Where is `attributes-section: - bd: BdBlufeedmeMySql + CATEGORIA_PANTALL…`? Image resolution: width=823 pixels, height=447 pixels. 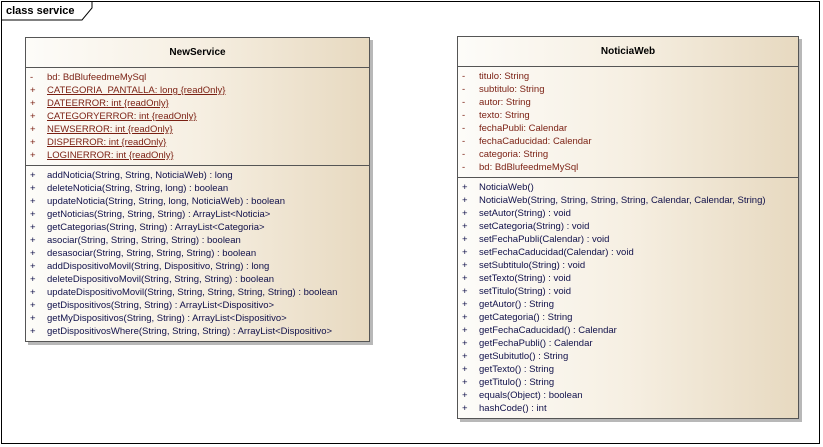
attributes-section: - bd: BdBlufeedmeMySql + CATEGORIA_PANTALL… is located at coordinates (197, 116).